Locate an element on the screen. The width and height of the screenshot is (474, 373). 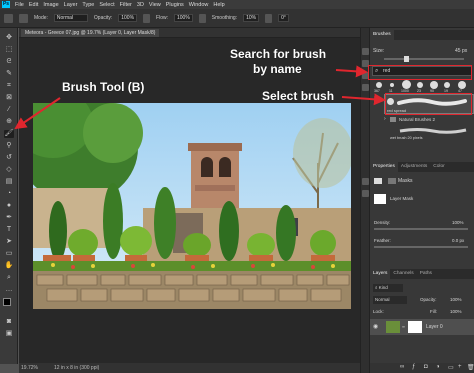
libraries-panel-icon is located at coordinates (365, 193).